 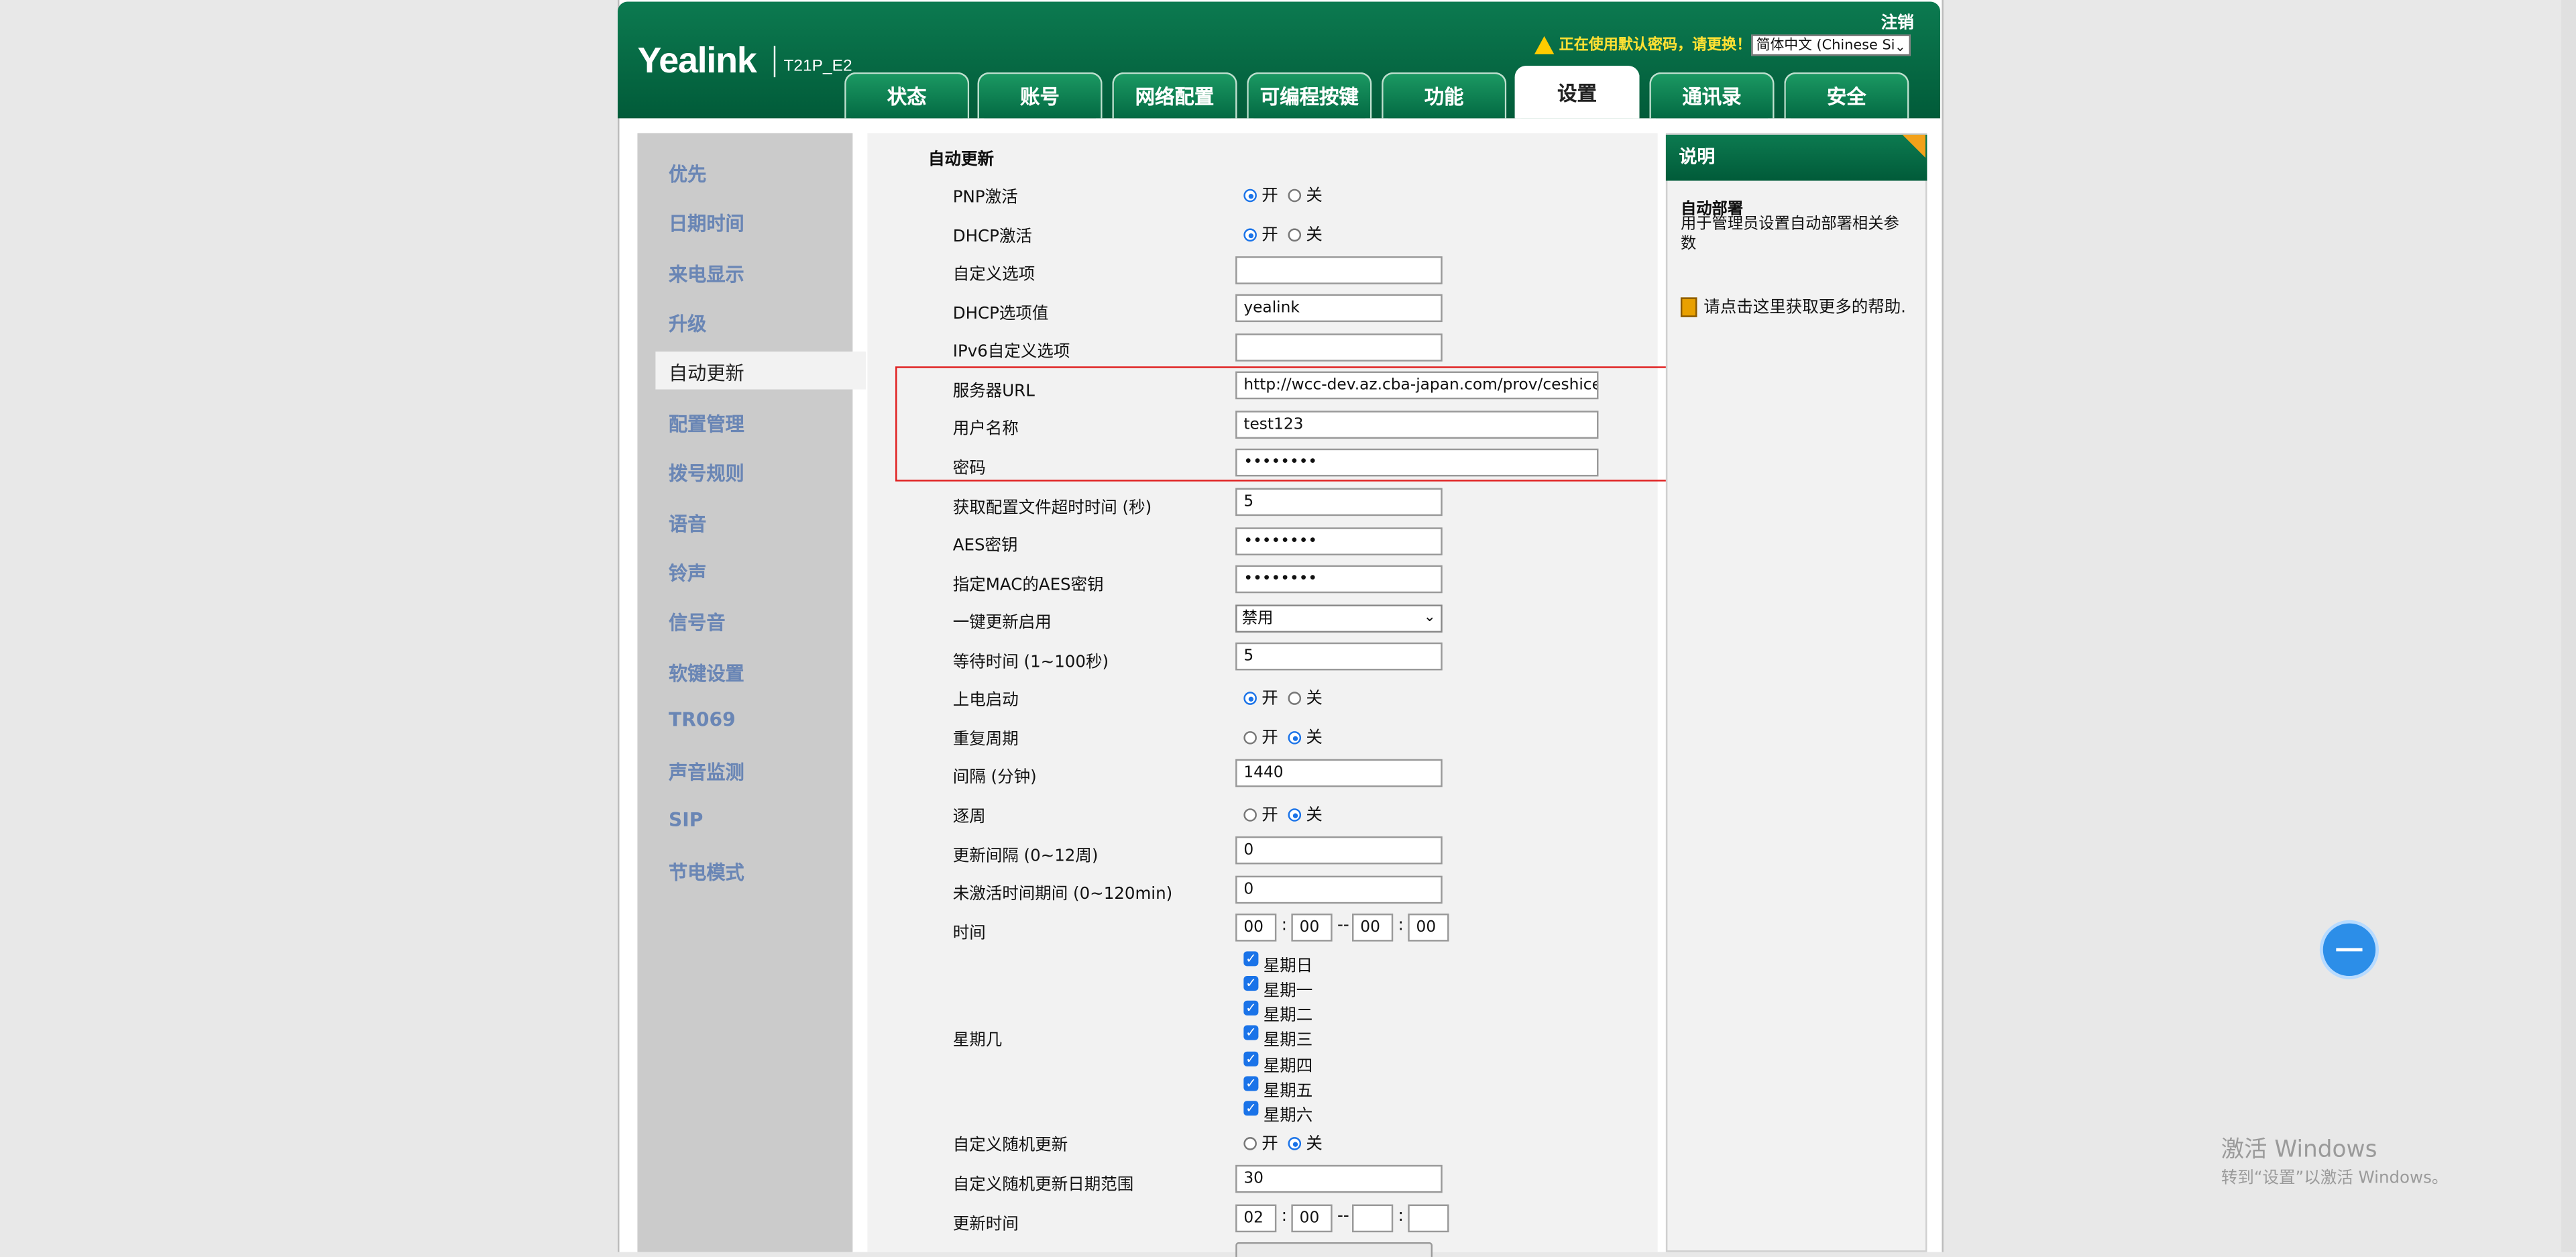 I want to click on tab-directory: 通讯录, so click(x=1712, y=96).